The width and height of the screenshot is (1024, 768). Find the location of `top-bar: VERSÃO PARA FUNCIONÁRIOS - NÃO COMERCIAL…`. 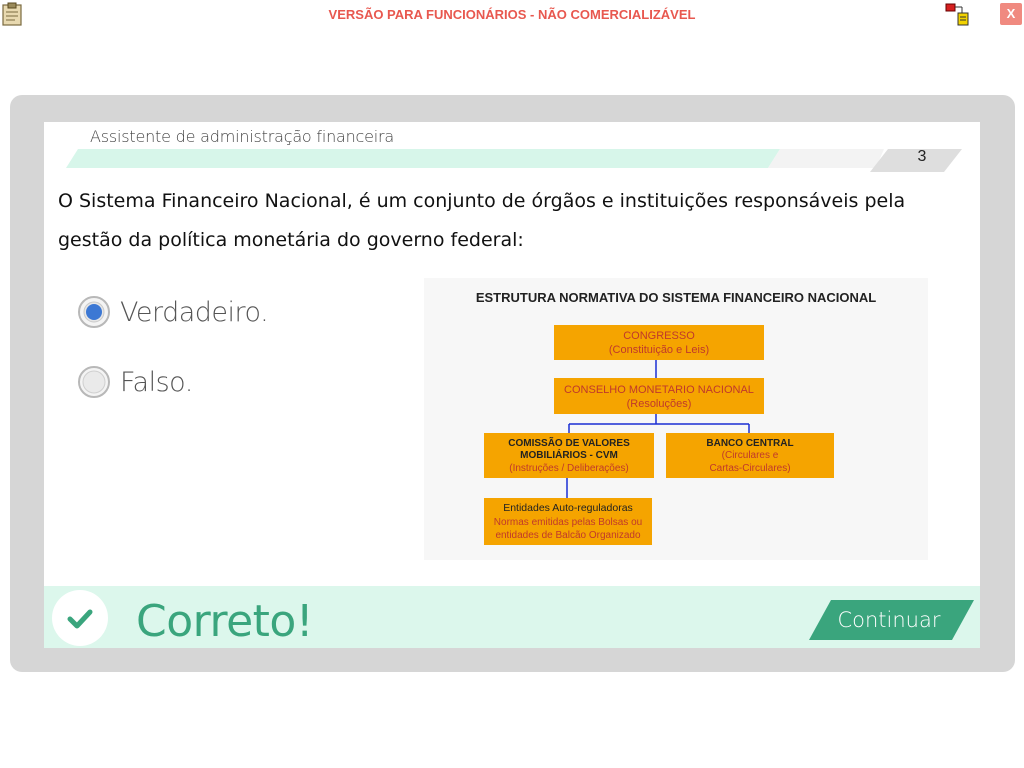

top-bar: VERSÃO PARA FUNCIONÁRIOS - NÃO COMERCIAL… is located at coordinates (512, 14).